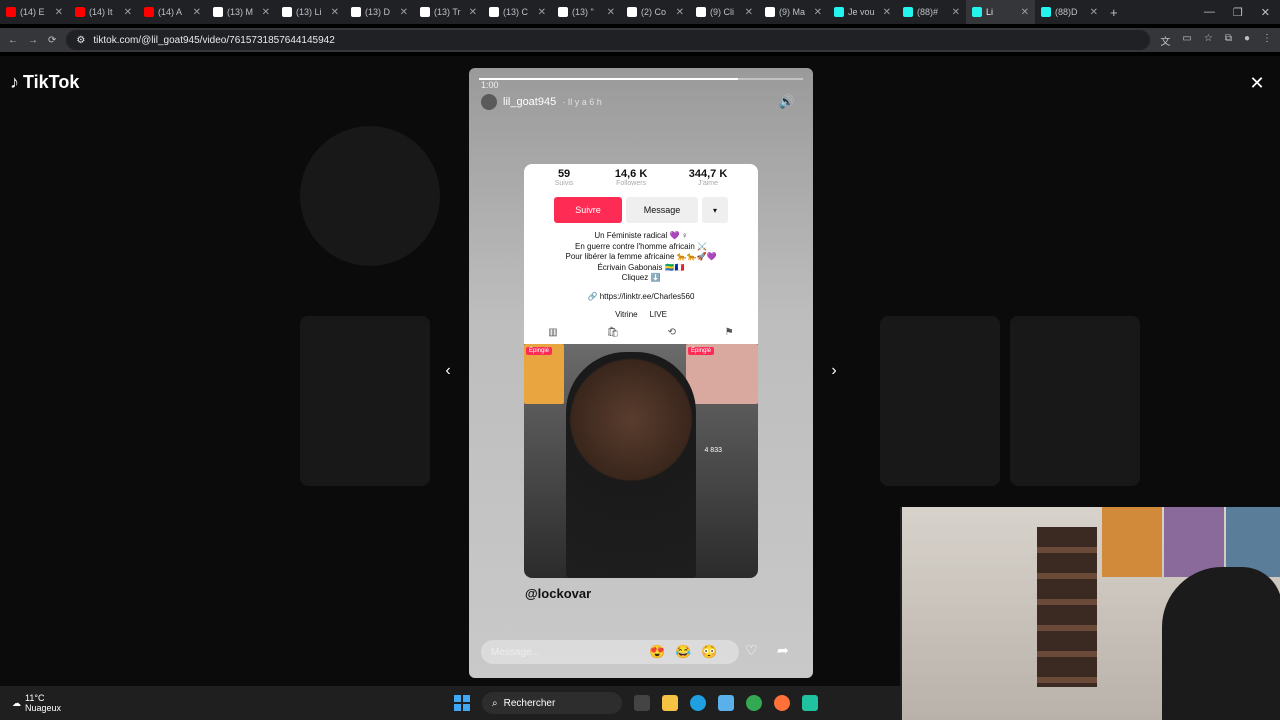  What do you see at coordinates (783, 650) in the screenshot?
I see `share-icon: ➦` at bounding box center [783, 650].